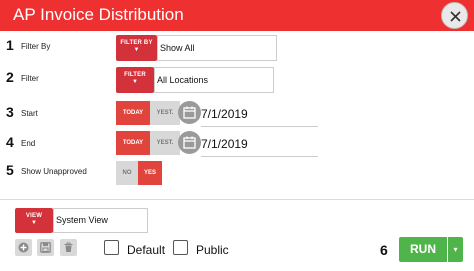  I want to click on start-label: Start, so click(29, 113).